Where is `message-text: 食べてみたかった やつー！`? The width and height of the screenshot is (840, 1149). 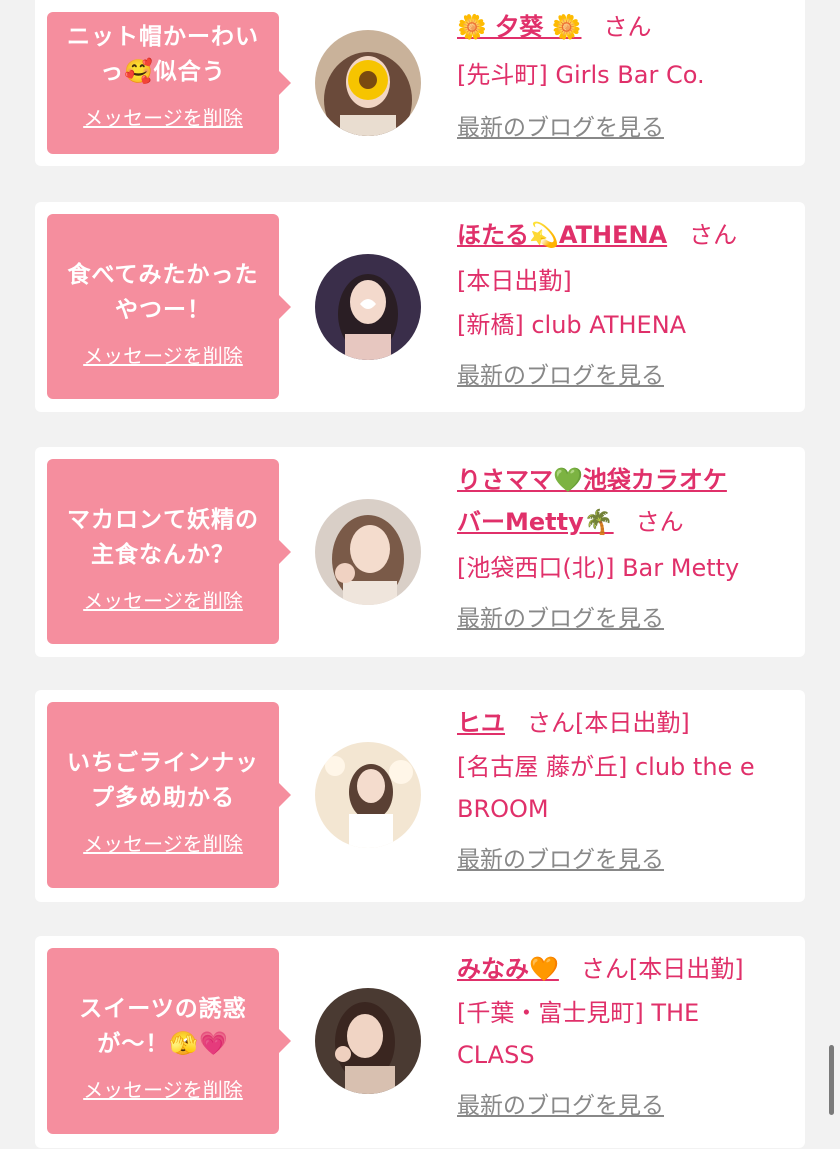 message-text: 食べてみたかった やつー！ is located at coordinates (163, 271).